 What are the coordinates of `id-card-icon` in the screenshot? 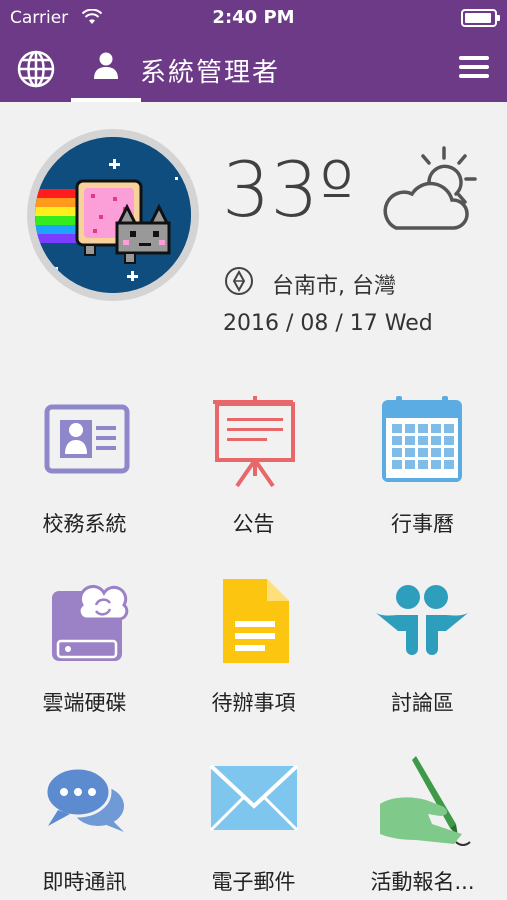 It's located at (87, 439).